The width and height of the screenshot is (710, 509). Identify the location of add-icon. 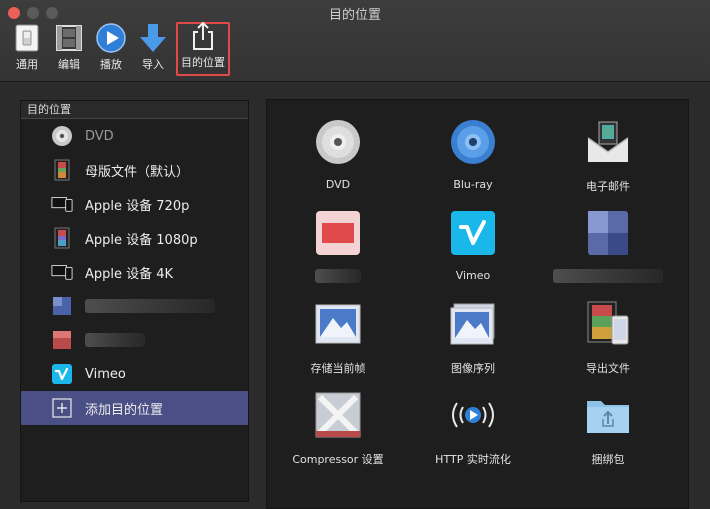
(62, 408).